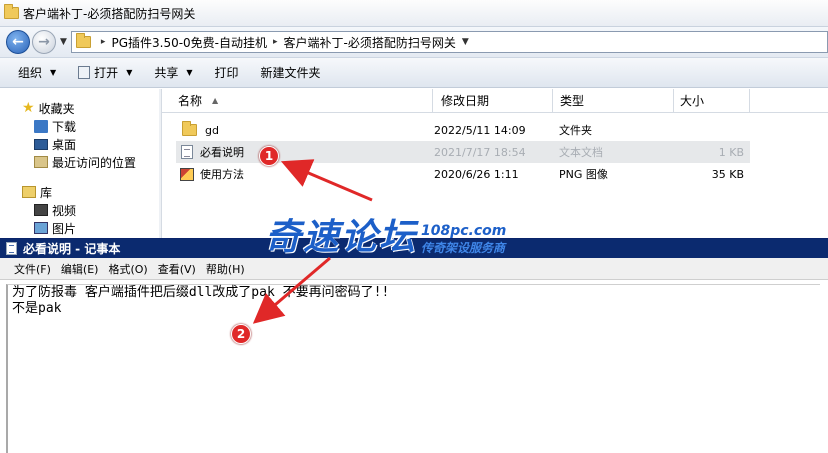  Describe the element at coordinates (80, 269) in the screenshot. I see `menu-edit: 编辑(E)` at that location.